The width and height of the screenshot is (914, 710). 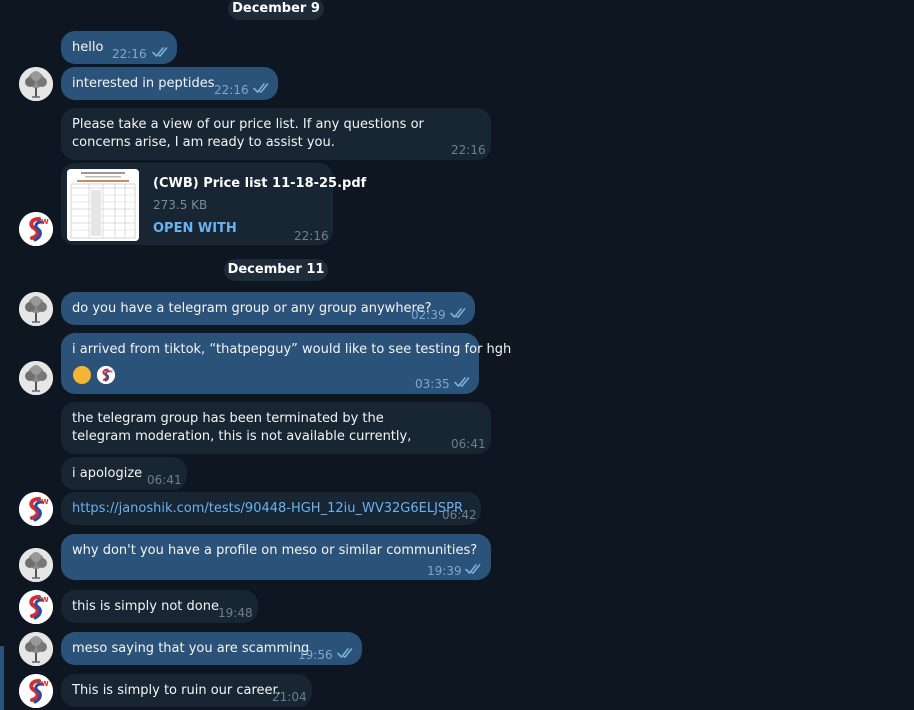 I want to click on incoming-message: this is simply not done 19:48, so click(x=159, y=606).